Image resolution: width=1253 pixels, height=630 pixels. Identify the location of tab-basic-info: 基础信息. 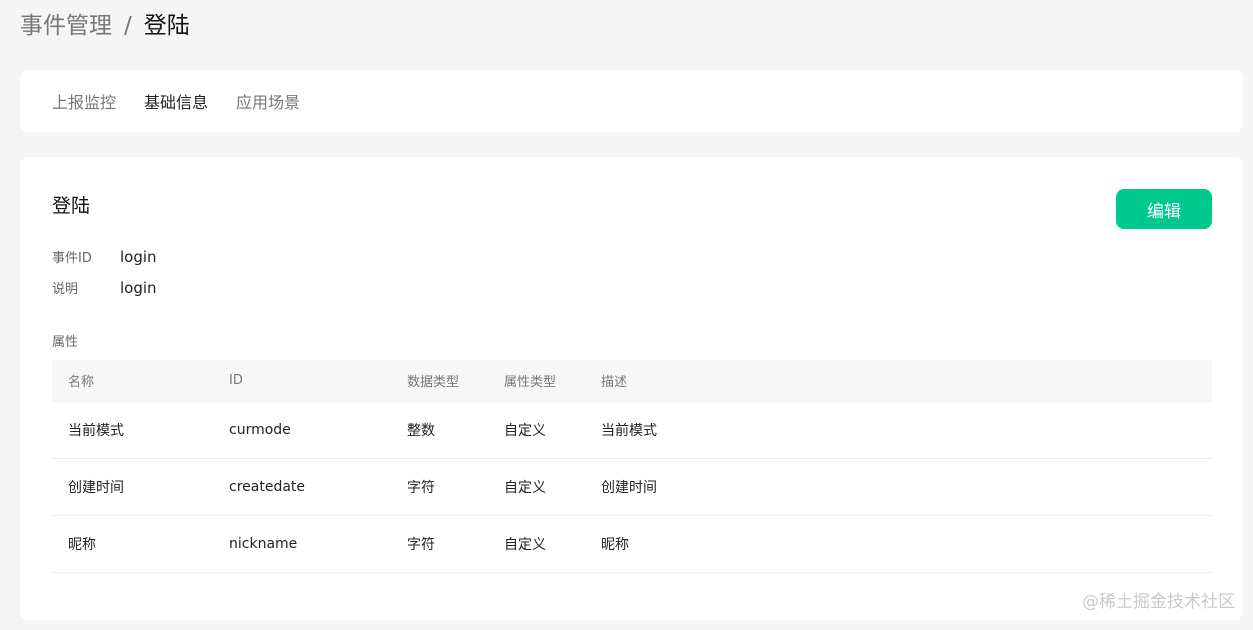
(176, 101).